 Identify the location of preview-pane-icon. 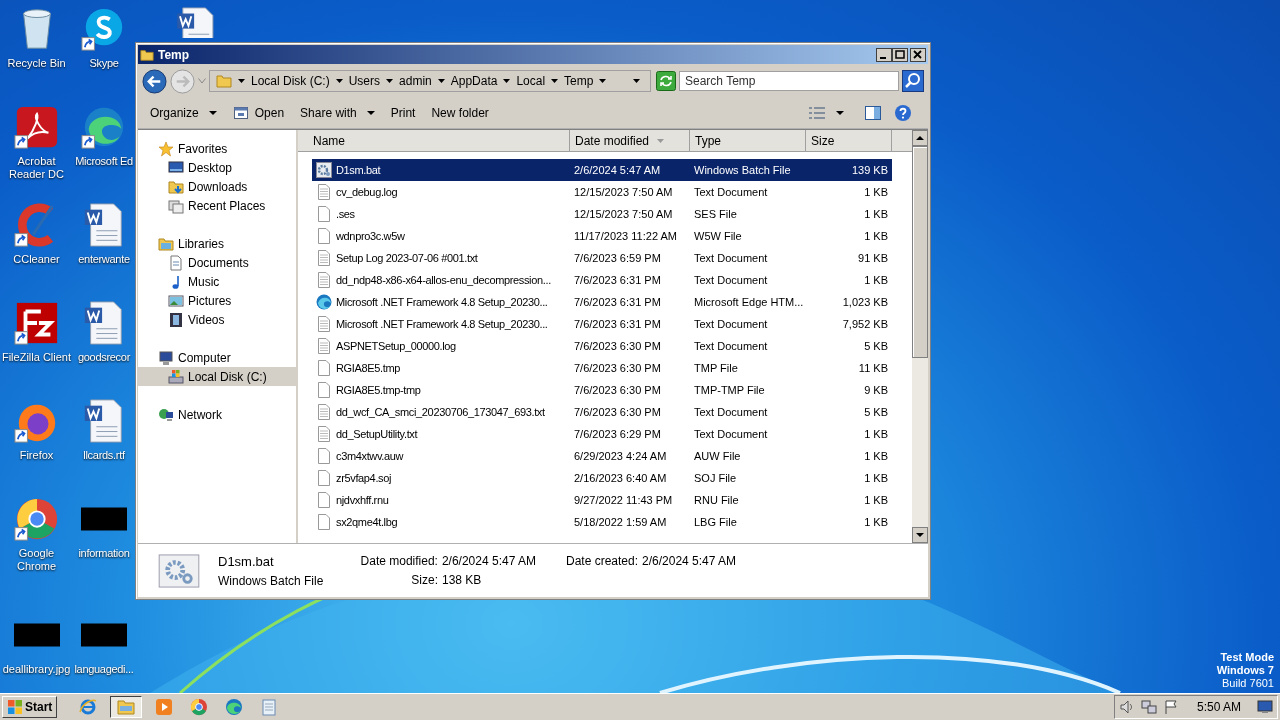
(873, 113).